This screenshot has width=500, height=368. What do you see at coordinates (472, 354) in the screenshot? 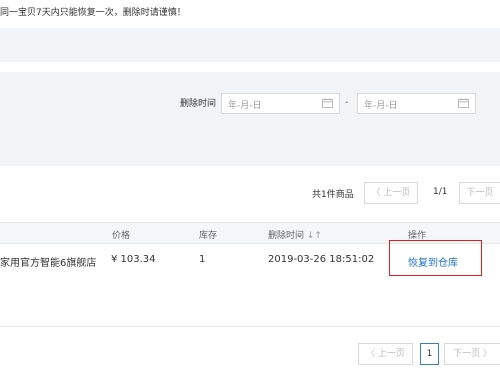
I see `next-page-button-bottom: 下一页 〉` at bounding box center [472, 354].